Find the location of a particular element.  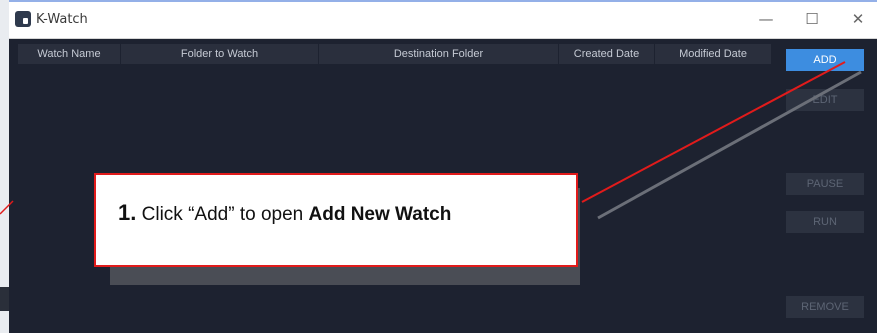

app-icon is located at coordinates (23, 19).